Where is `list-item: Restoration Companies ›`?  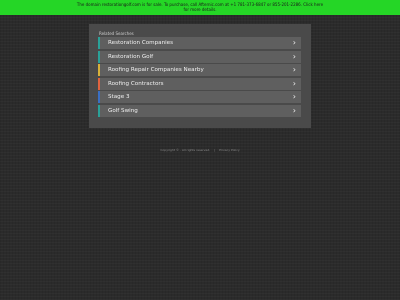
list-item: Restoration Companies › is located at coordinates (199, 43).